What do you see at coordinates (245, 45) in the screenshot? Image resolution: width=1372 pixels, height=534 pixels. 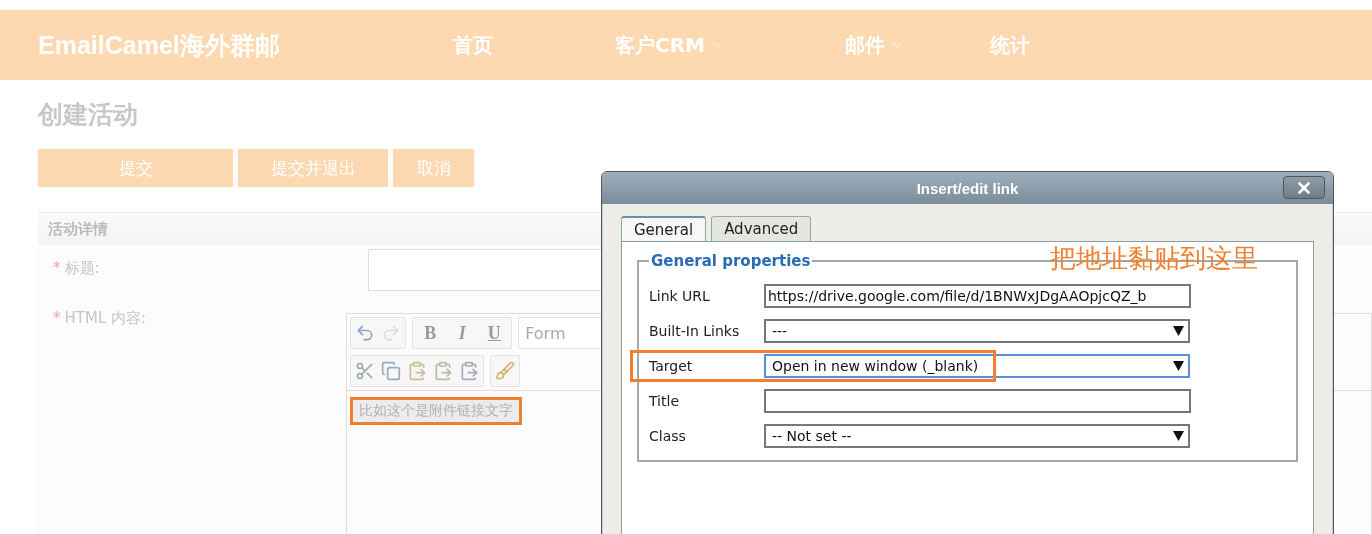 I see `logo: EmailCamel海外群邮` at bounding box center [245, 45].